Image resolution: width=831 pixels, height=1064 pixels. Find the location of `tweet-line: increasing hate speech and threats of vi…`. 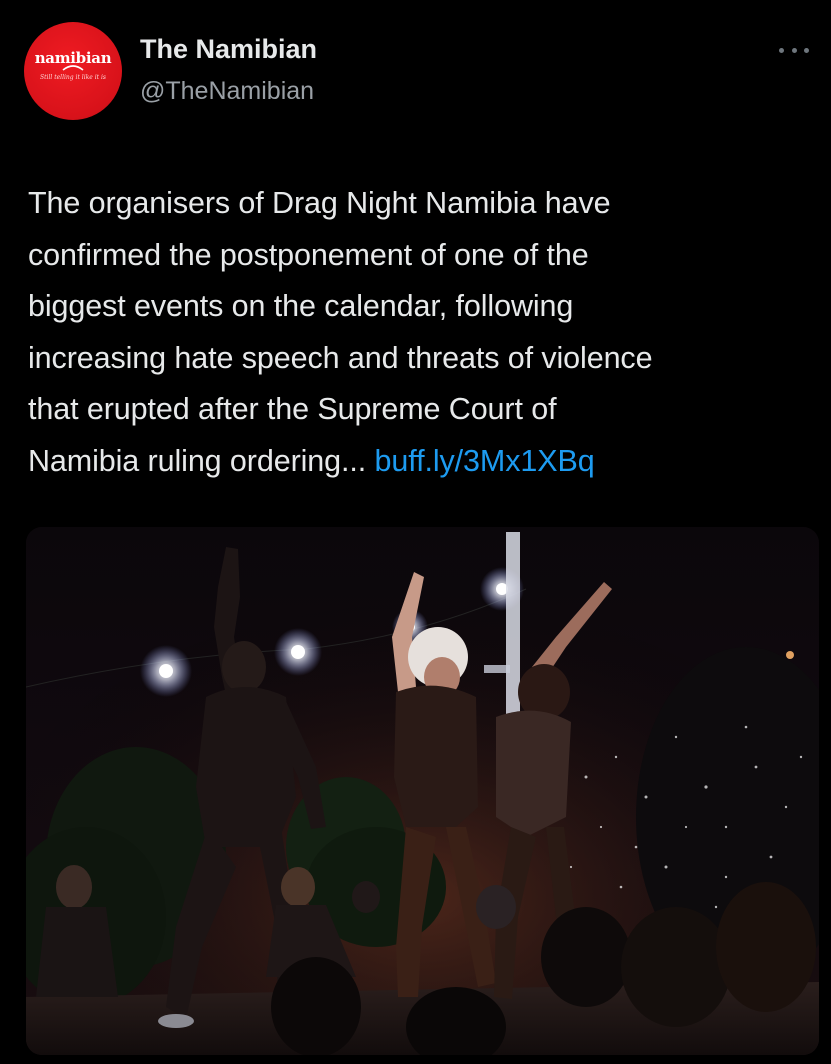

tweet-line: increasing hate speech and threats of vi… is located at coordinates (340, 357).